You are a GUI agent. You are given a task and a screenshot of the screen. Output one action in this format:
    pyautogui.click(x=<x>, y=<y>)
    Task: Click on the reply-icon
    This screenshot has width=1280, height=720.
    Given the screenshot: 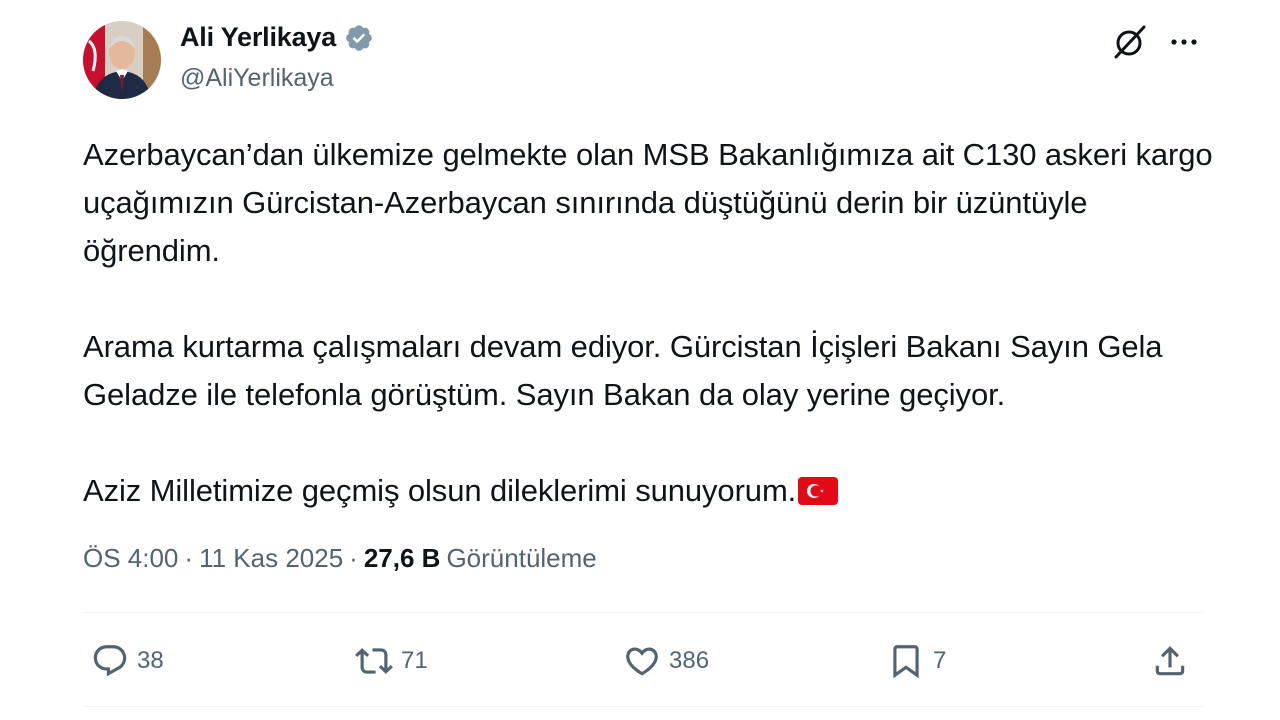 What is the action you would take?
    pyautogui.click(x=110, y=661)
    